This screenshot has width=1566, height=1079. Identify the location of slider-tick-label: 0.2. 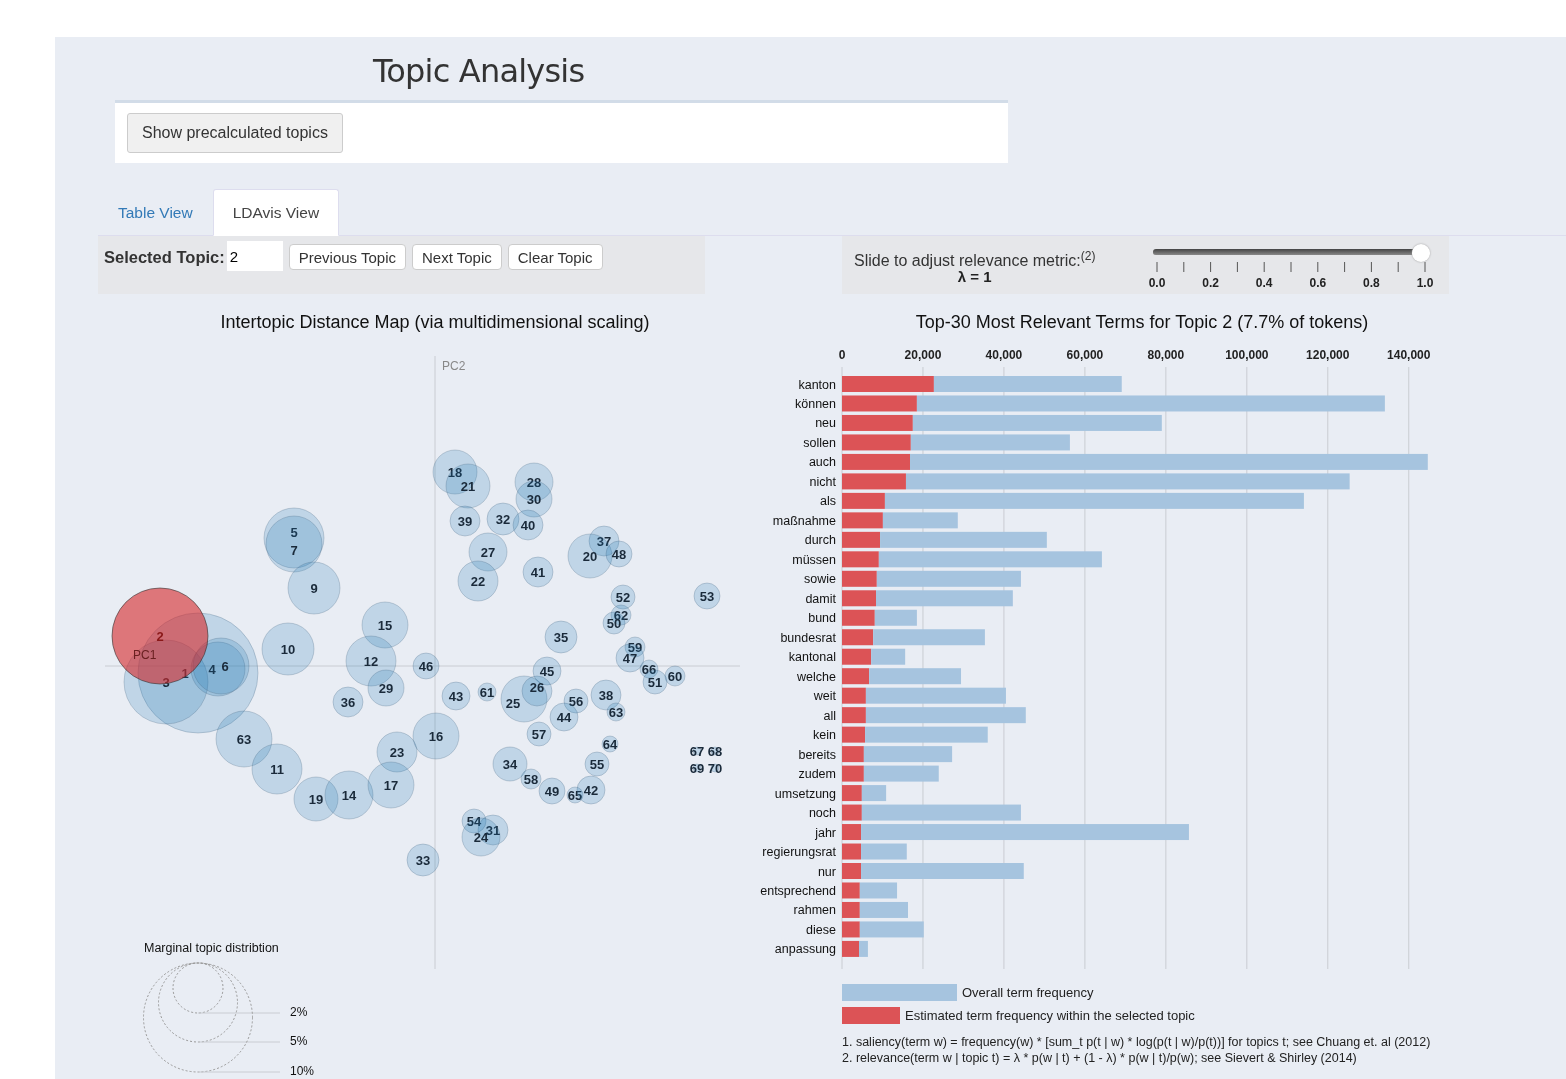
(1210, 283).